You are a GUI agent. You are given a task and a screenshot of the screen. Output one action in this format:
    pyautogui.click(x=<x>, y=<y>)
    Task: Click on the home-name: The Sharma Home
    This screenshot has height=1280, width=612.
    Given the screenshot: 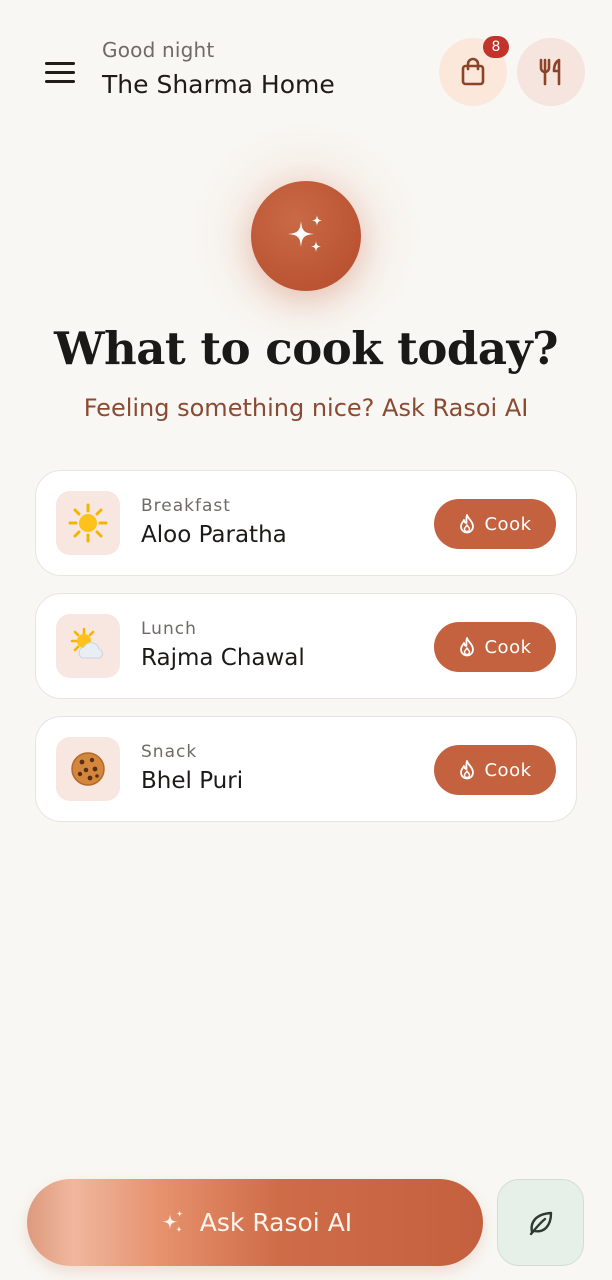 What is the action you would take?
    pyautogui.click(x=218, y=84)
    